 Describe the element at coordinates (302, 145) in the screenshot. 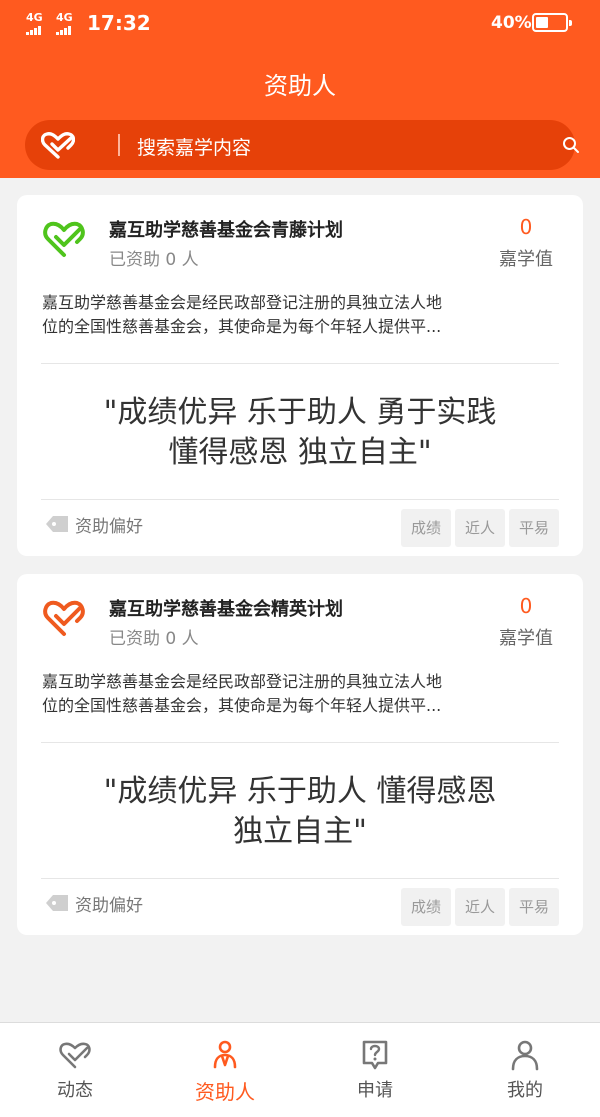

I see `search-bar: 搜索嘉学内容` at that location.